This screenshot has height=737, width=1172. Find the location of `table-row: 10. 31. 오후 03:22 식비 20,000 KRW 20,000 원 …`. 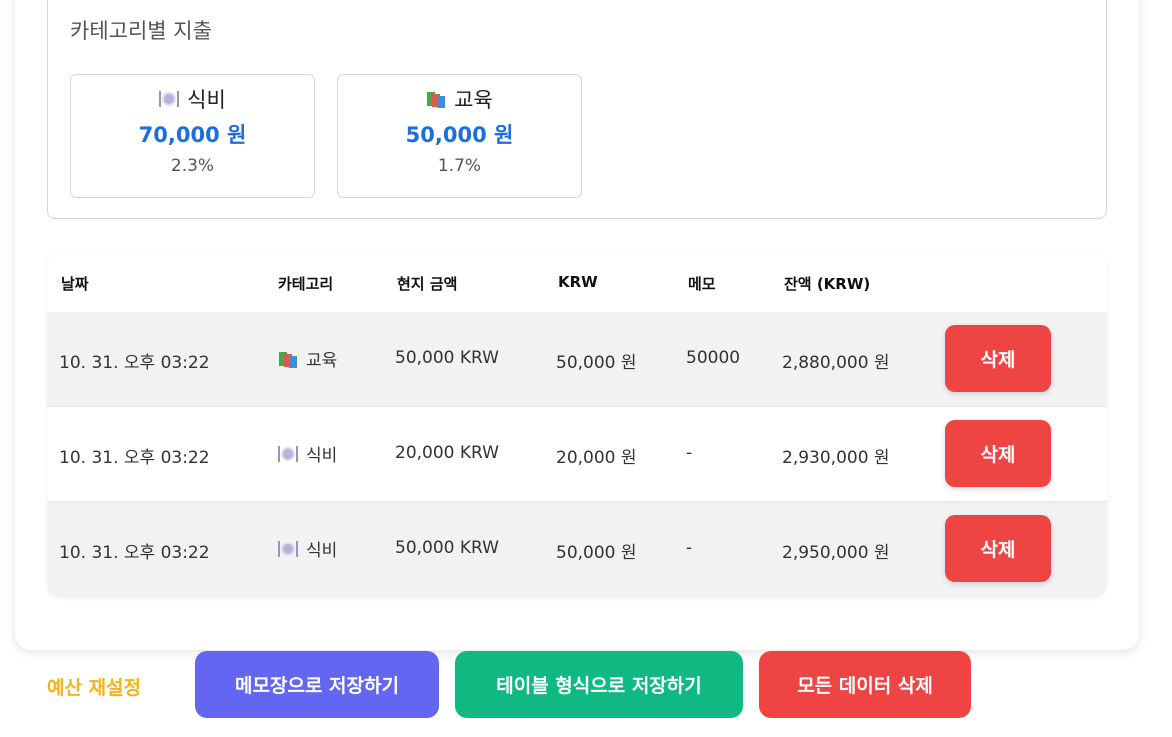

table-row: 10. 31. 오후 03:22 식비 20,000 KRW 20,000 원 … is located at coordinates (577, 454).